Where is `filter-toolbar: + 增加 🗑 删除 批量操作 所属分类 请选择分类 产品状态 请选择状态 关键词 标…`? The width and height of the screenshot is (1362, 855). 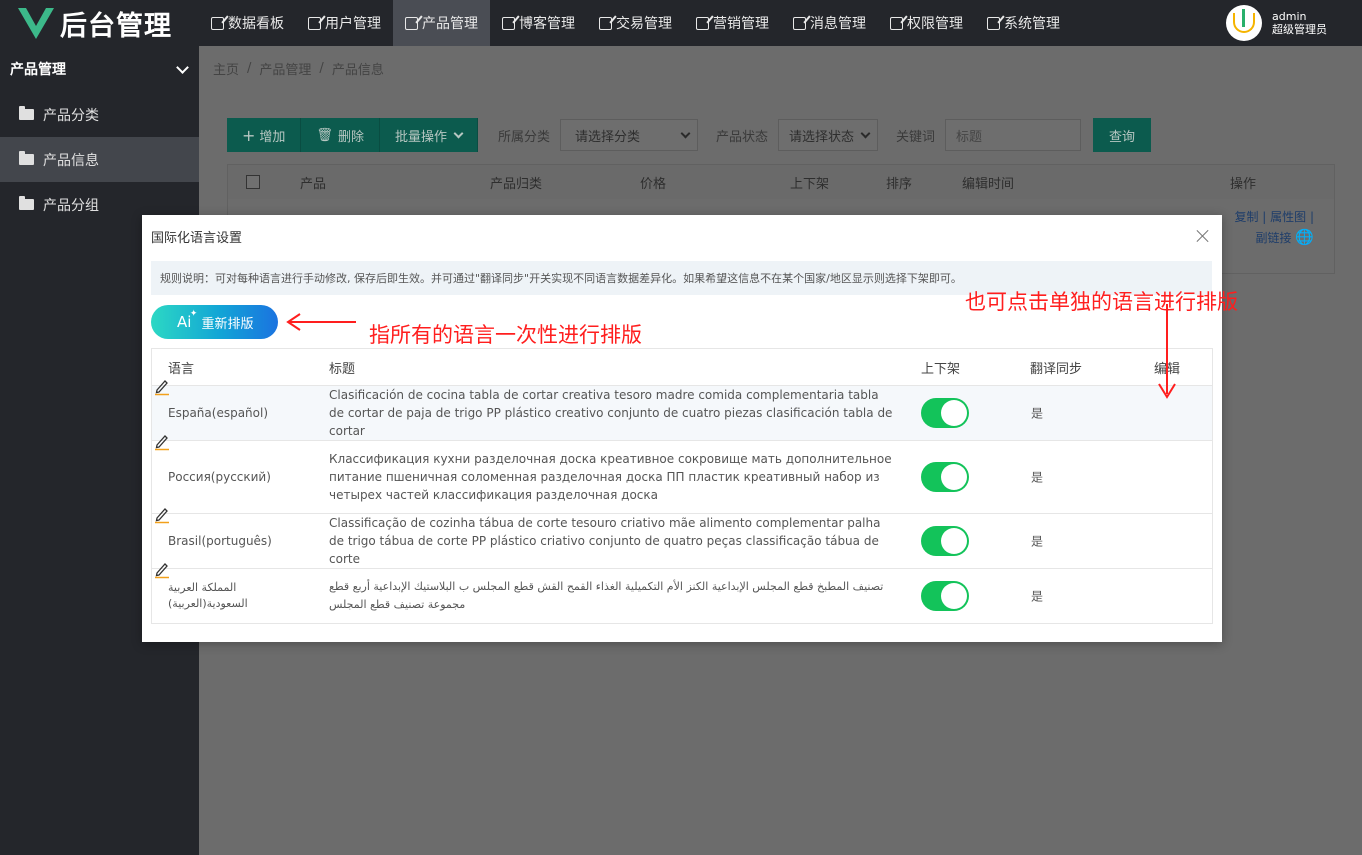
filter-toolbar: + 增加 🗑 删除 批量操作 所属分类 请选择分类 产品状态 请选择状态 关键词 标… is located at coordinates (689, 135).